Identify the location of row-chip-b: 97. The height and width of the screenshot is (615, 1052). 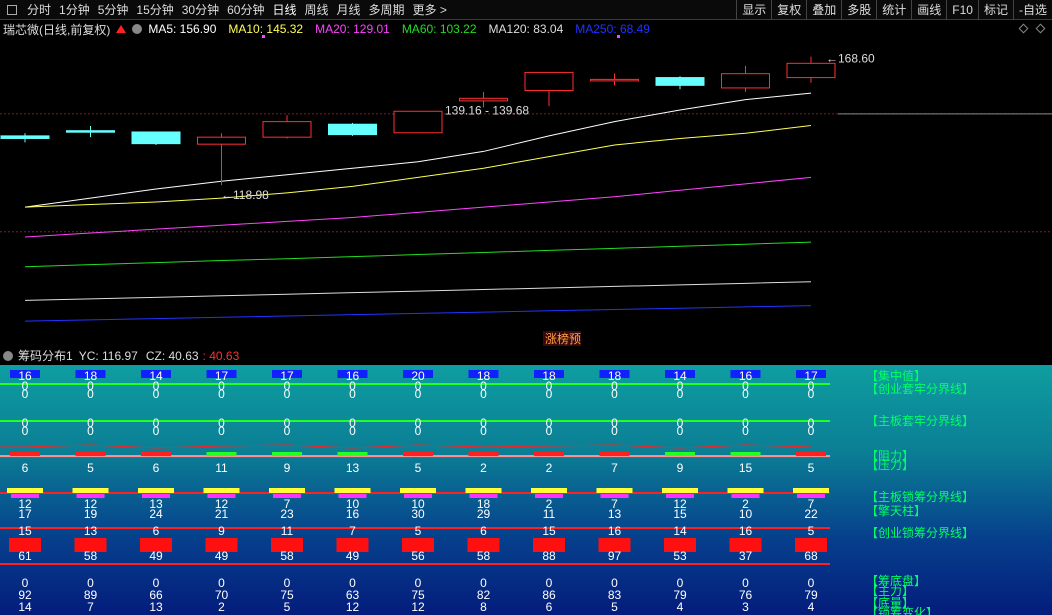
(615, 556).